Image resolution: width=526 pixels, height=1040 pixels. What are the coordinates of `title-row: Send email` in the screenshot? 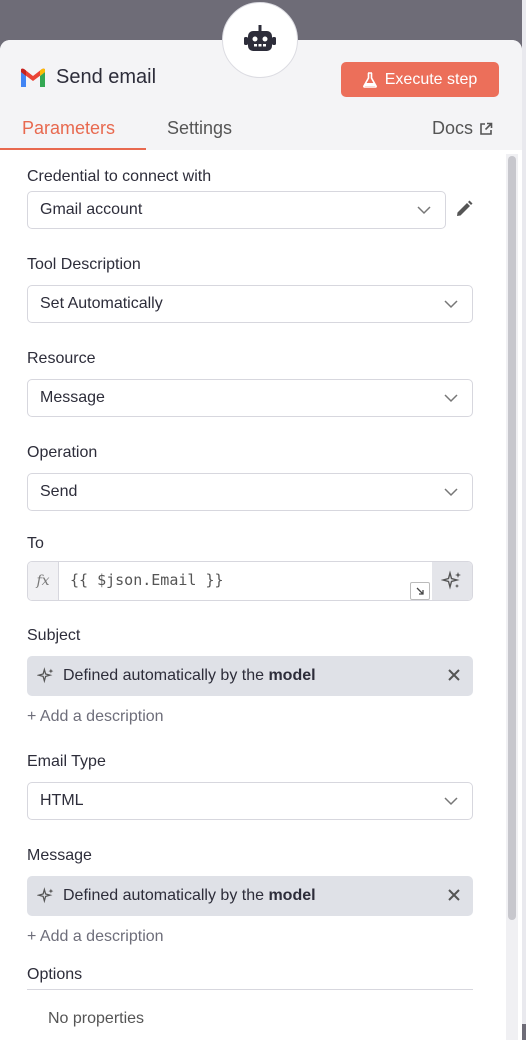 It's located at (88, 77).